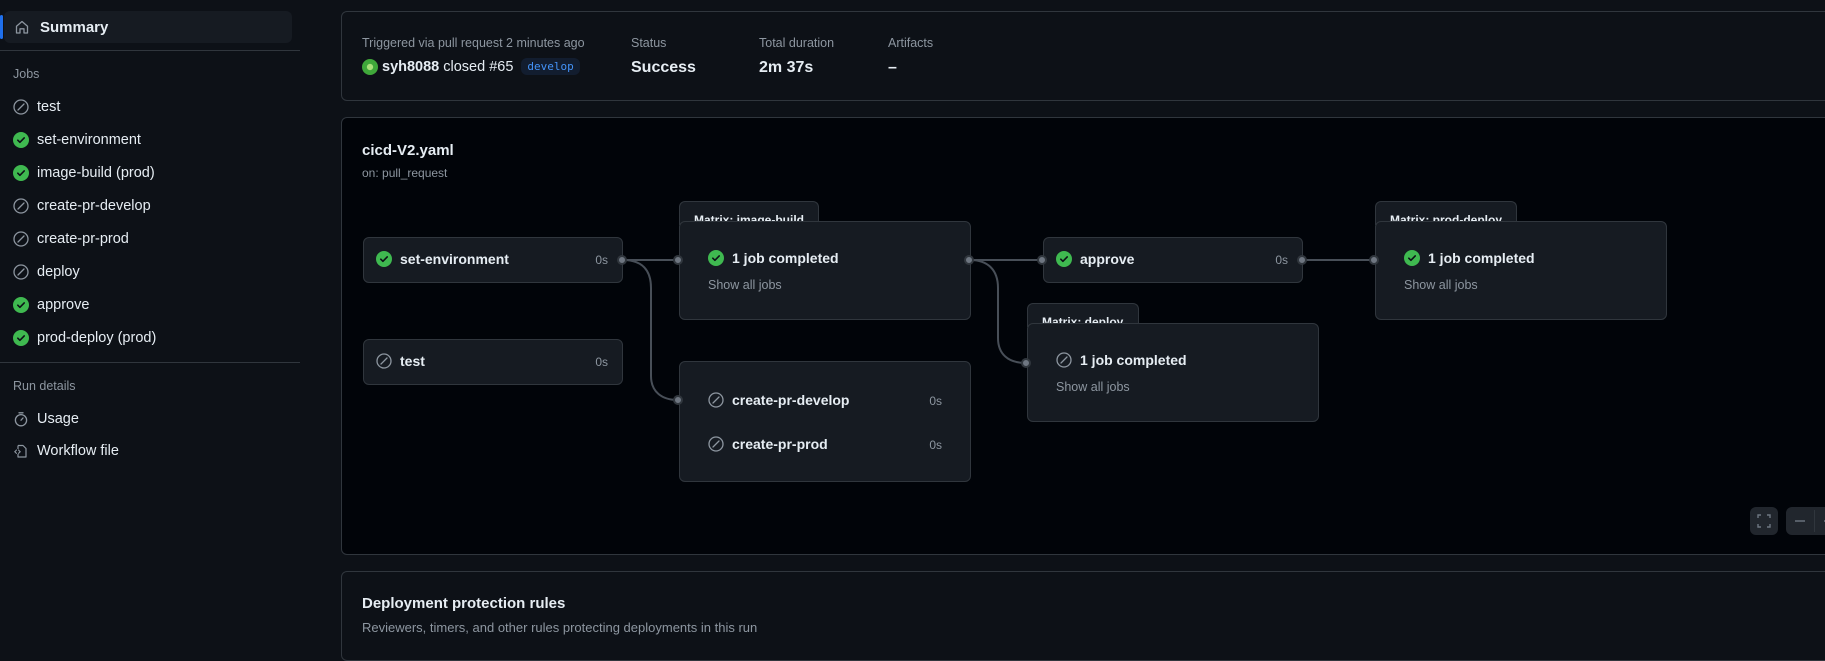 The image size is (1825, 661). Describe the element at coordinates (26, 74) in the screenshot. I see `jobs-heading: Jobs` at that location.